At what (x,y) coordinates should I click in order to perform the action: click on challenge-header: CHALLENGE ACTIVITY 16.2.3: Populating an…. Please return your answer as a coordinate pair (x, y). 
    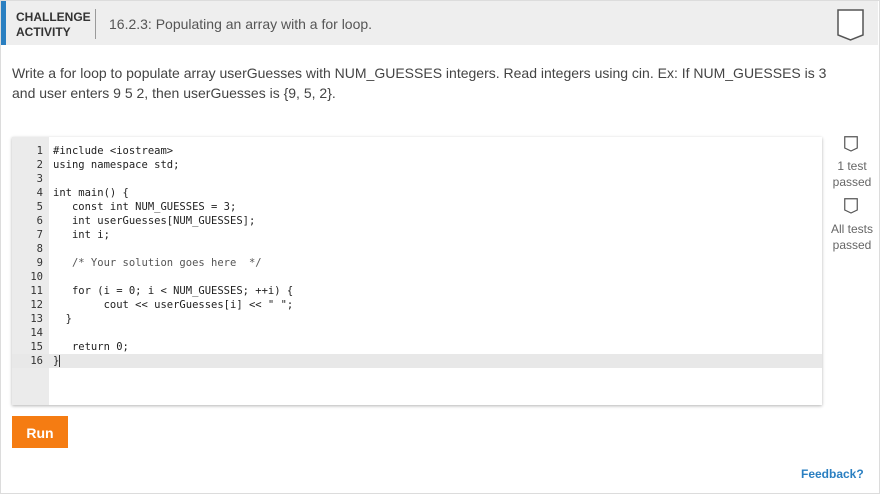
    Looking at the image, I should click on (439, 23).